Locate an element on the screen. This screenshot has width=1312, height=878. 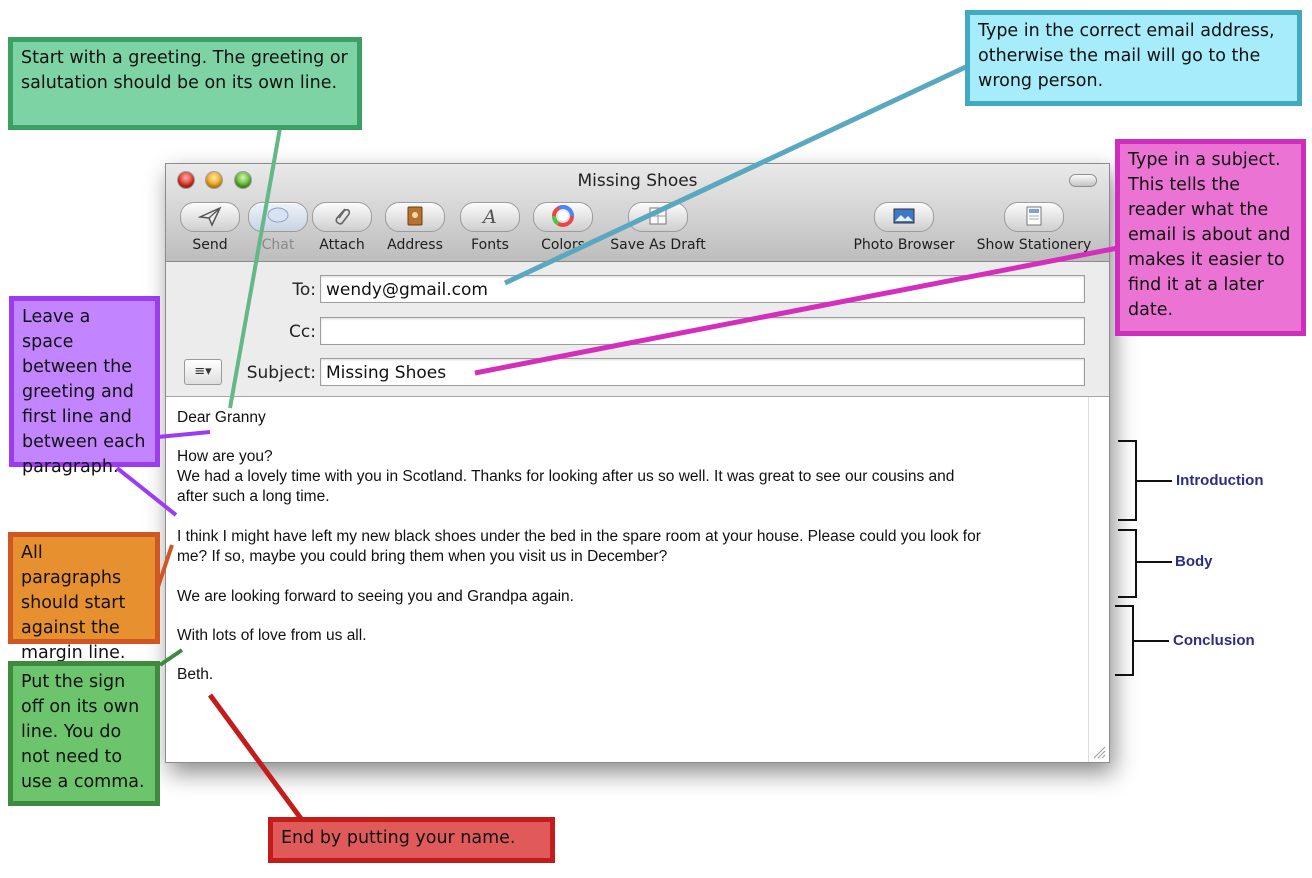
stationery-icon is located at coordinates (1034, 216).